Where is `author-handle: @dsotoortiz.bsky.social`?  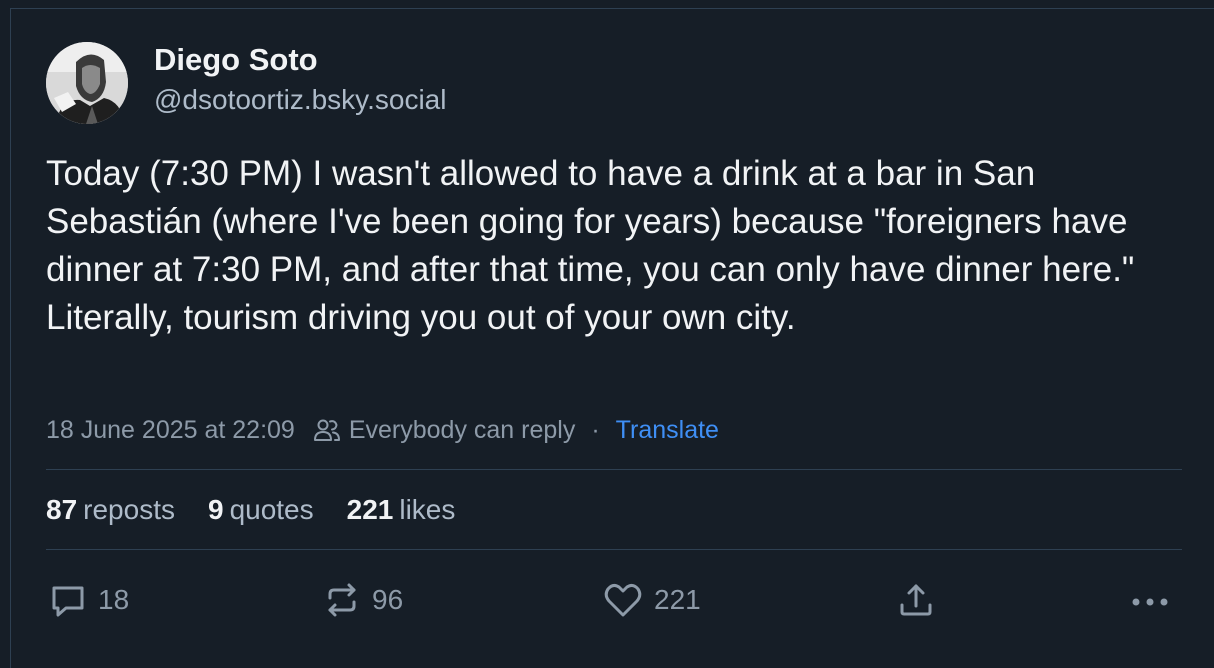
author-handle: @dsotoortiz.bsky.social is located at coordinates (300, 100).